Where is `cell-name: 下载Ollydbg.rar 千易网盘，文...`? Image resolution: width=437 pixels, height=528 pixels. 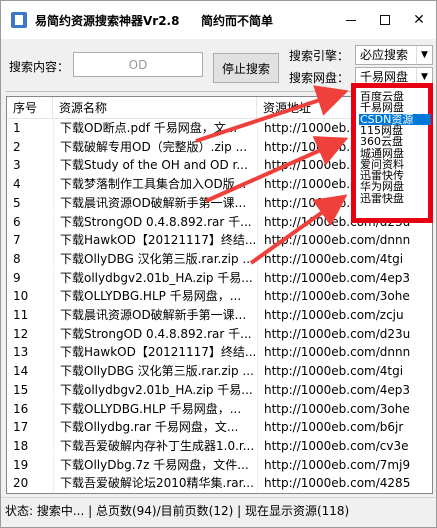 cell-name: 下载Ollydbg.rar 千易网盘，文... is located at coordinates (155, 427).